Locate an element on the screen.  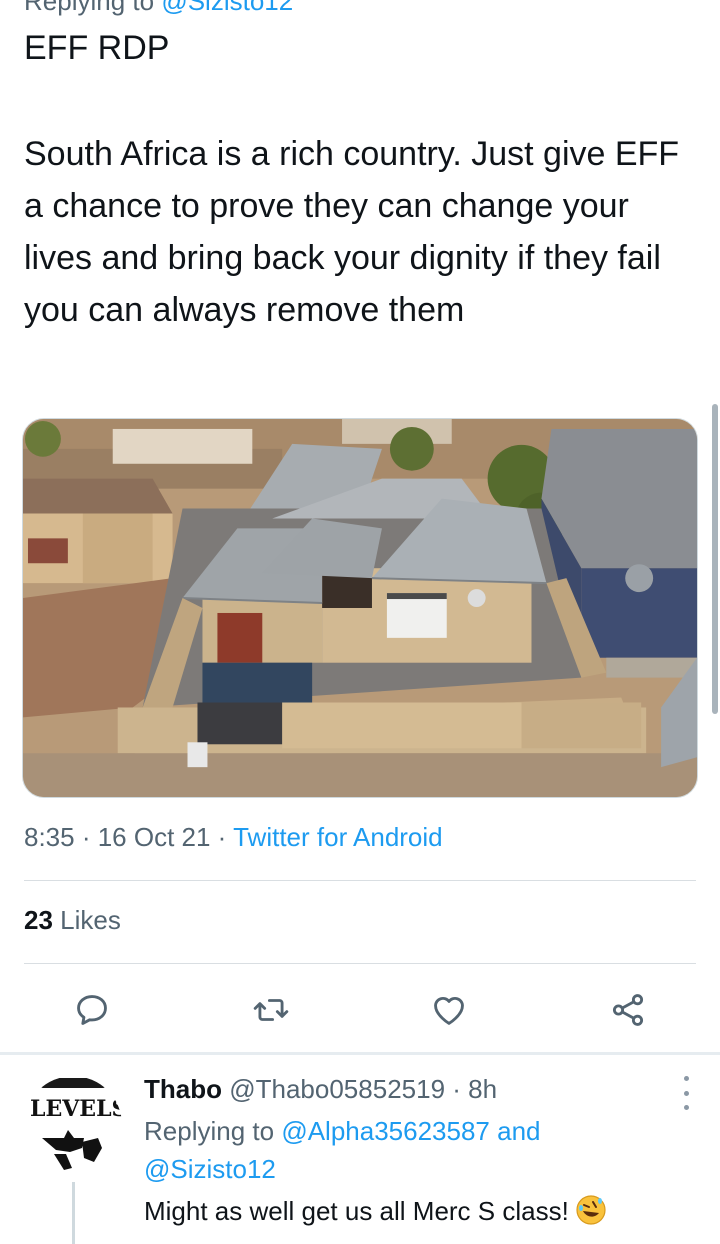
heart-icon is located at coordinates (449, 1011).